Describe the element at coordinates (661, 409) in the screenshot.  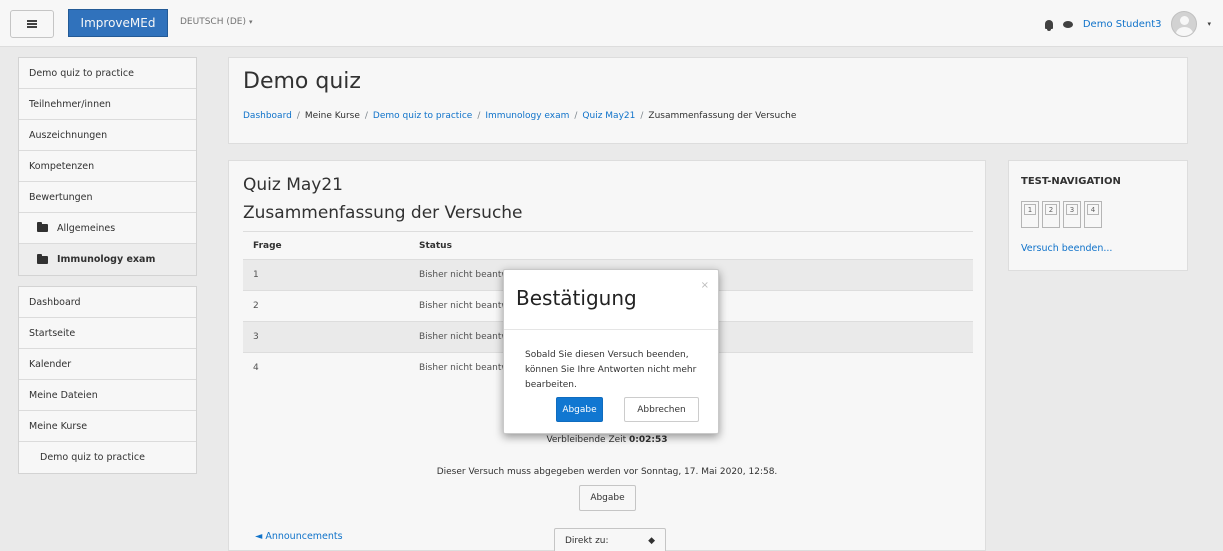
I see `cancel-button: Abbrechen` at that location.